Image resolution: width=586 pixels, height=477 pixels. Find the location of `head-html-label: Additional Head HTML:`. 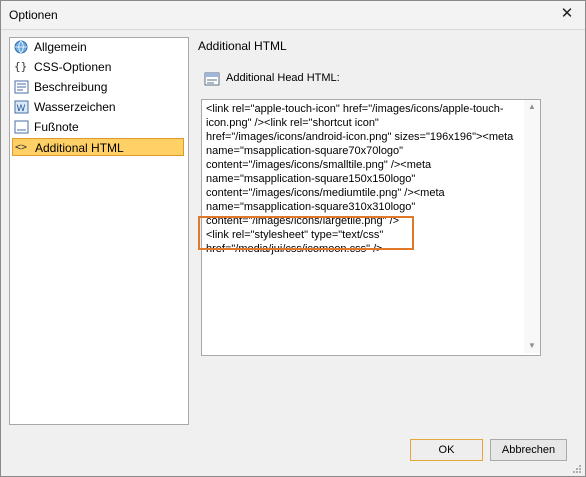

head-html-label: Additional Head HTML: is located at coordinates (283, 78).